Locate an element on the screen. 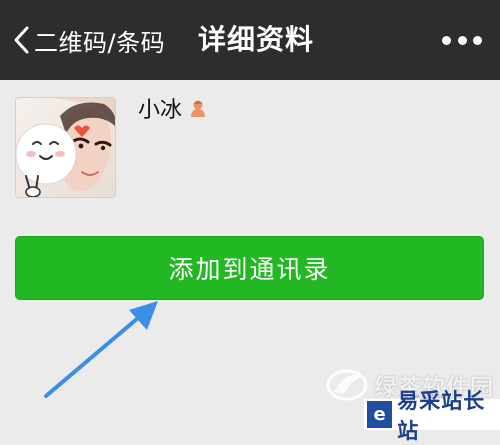  watermark-bottom: e 易采站长站 is located at coordinates (432, 416).